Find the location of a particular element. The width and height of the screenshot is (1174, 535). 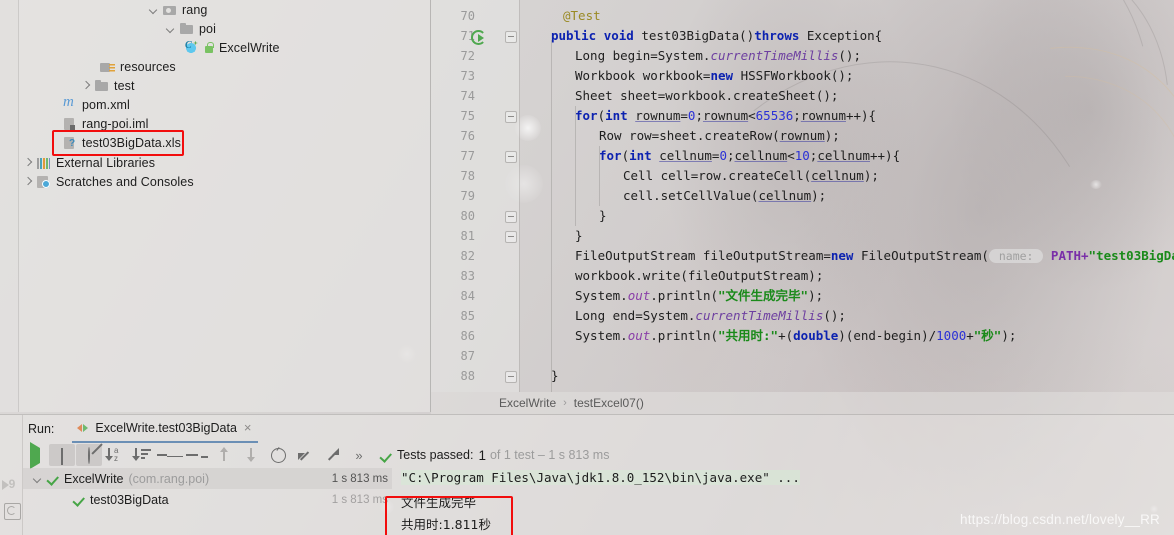

code-token: 1000 is located at coordinates (951, 335).